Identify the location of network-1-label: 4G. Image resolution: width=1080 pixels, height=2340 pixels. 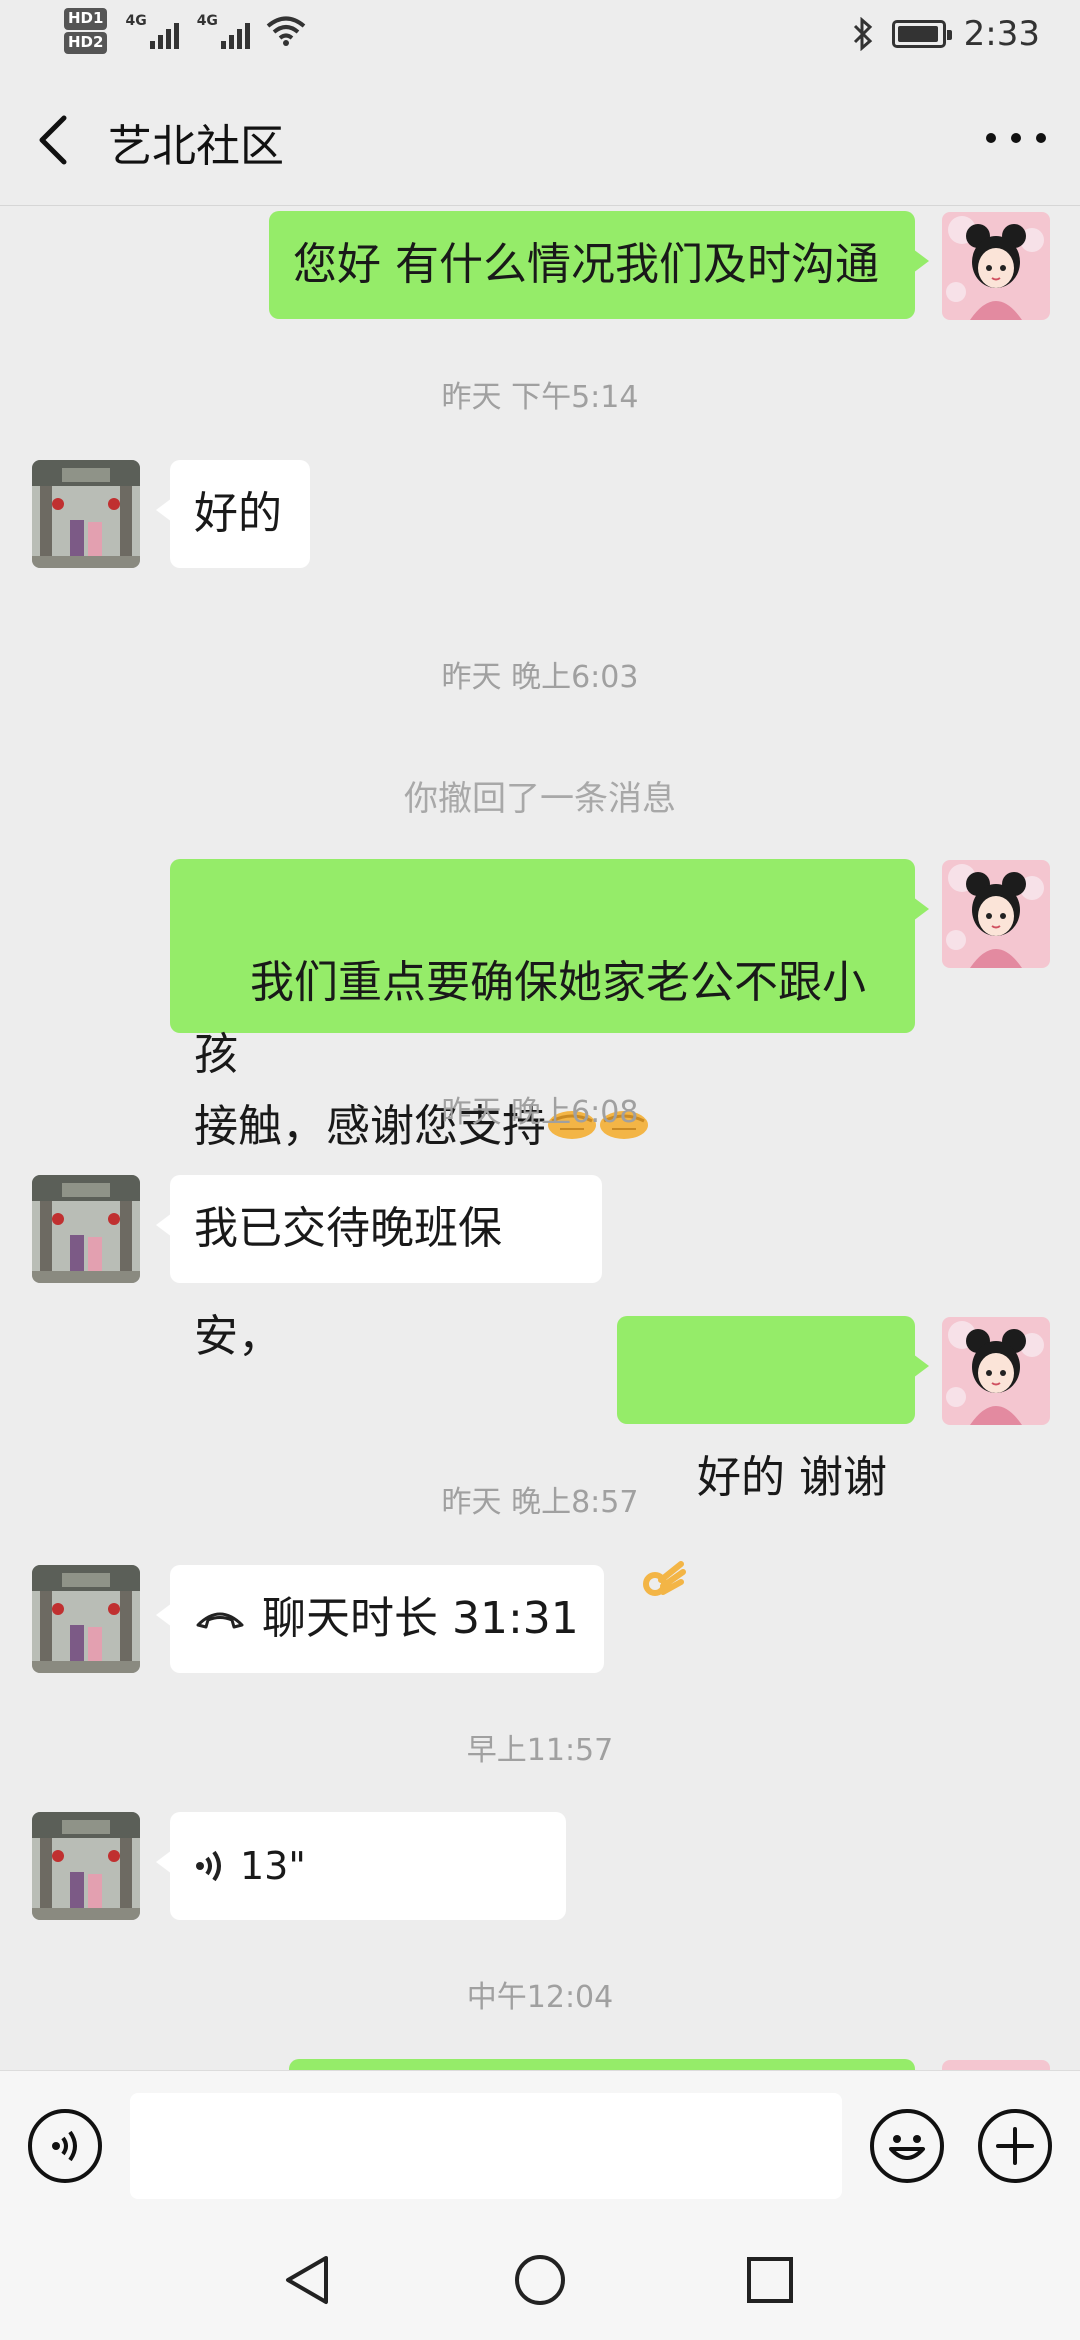
(136, 21).